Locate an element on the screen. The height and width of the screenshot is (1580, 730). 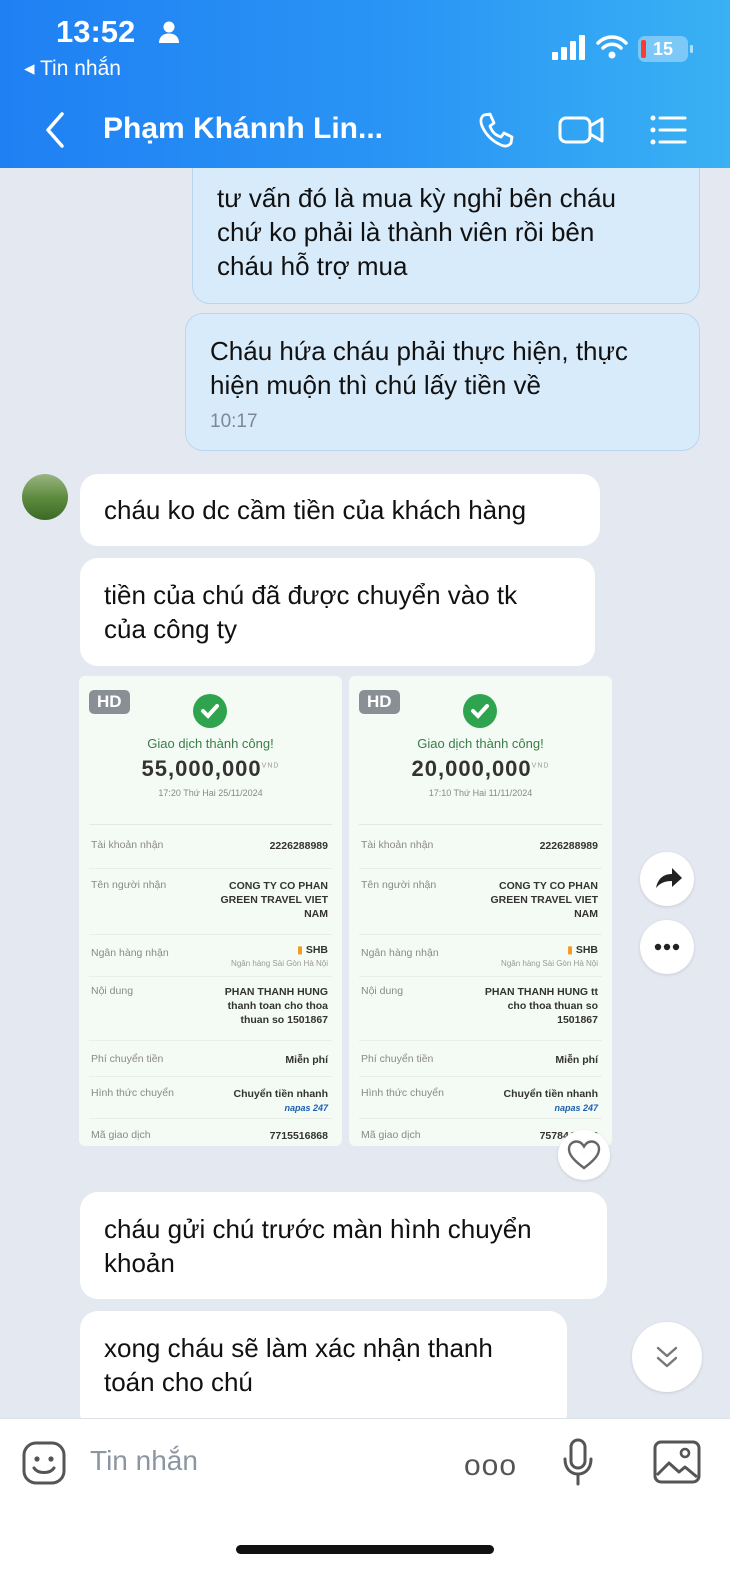
message-line: cháu hỗ trợ mua is located at coordinates (312, 266).